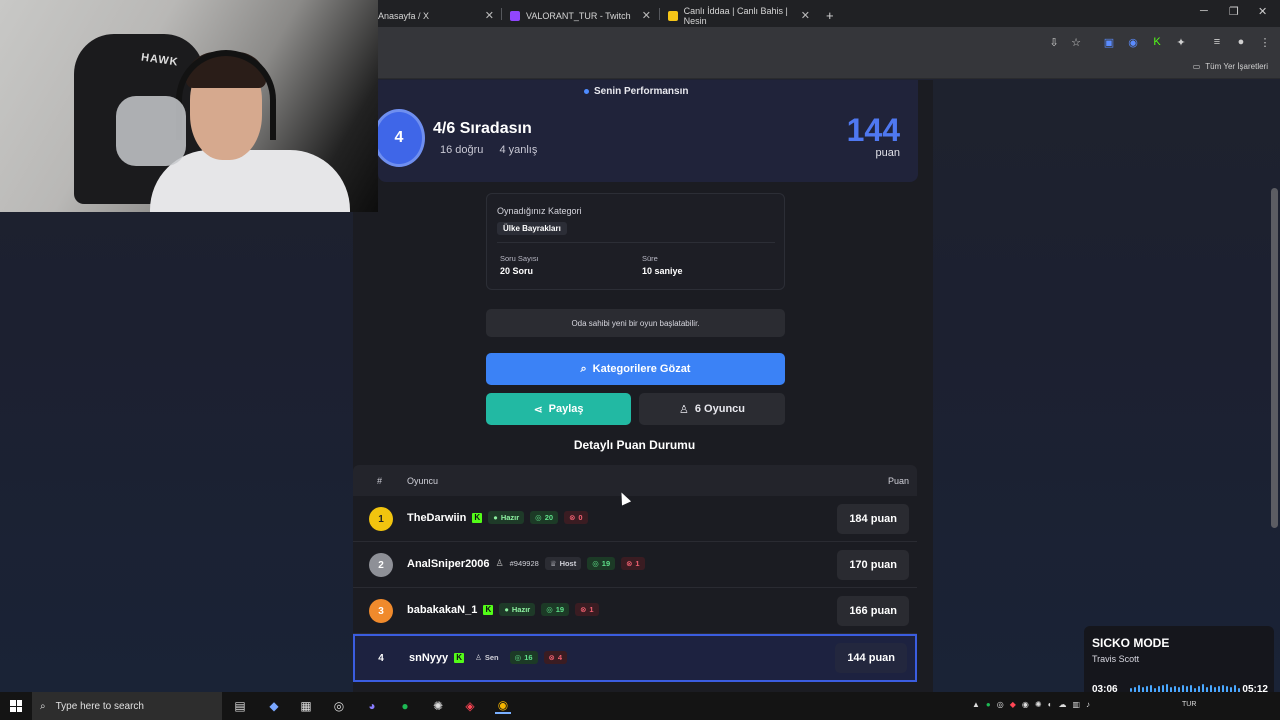 The width and height of the screenshot is (1280, 720). What do you see at coordinates (636, 242) in the screenshot?
I see `divider` at bounding box center [636, 242].